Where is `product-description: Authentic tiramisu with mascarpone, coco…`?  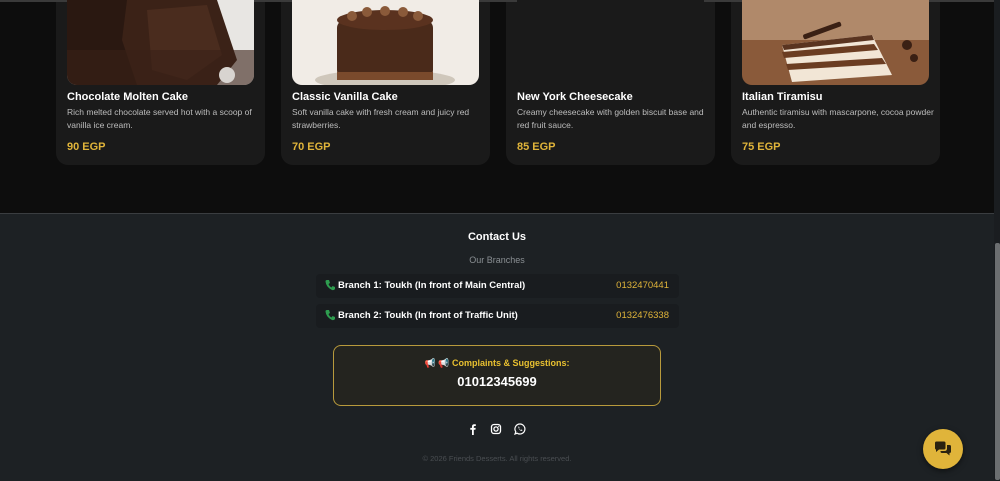
product-description: Authentic tiramisu with mascarpone, coco… is located at coordinates (838, 118).